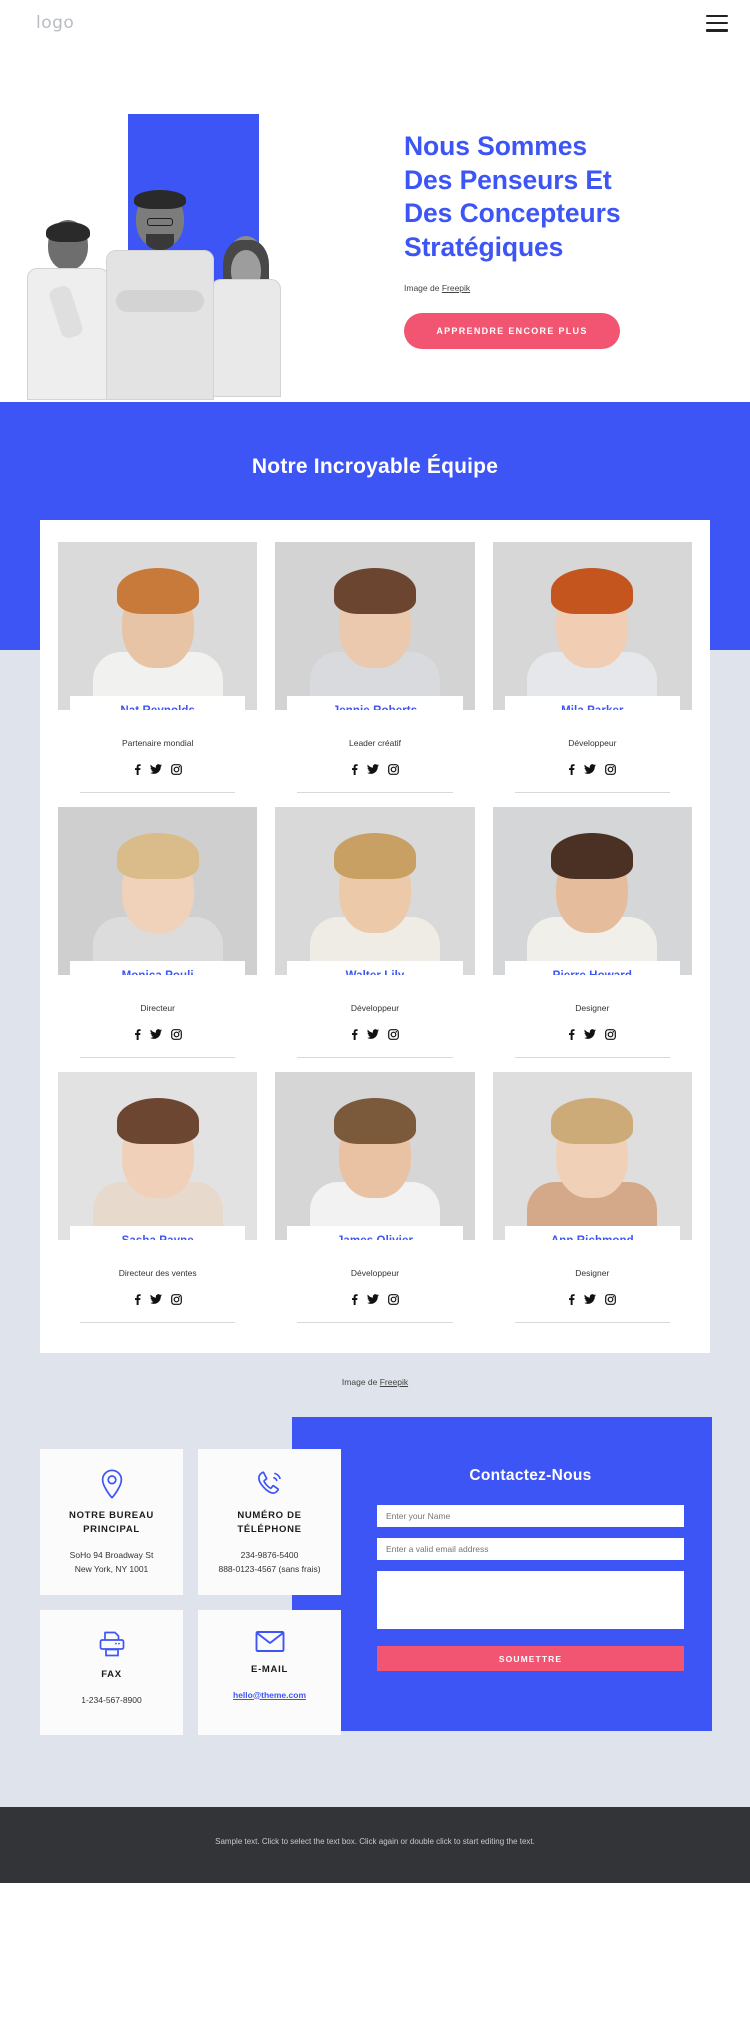 The image size is (750, 2041). What do you see at coordinates (374, 1237) in the screenshot?
I see `member-name: James Olivier` at bounding box center [374, 1237].